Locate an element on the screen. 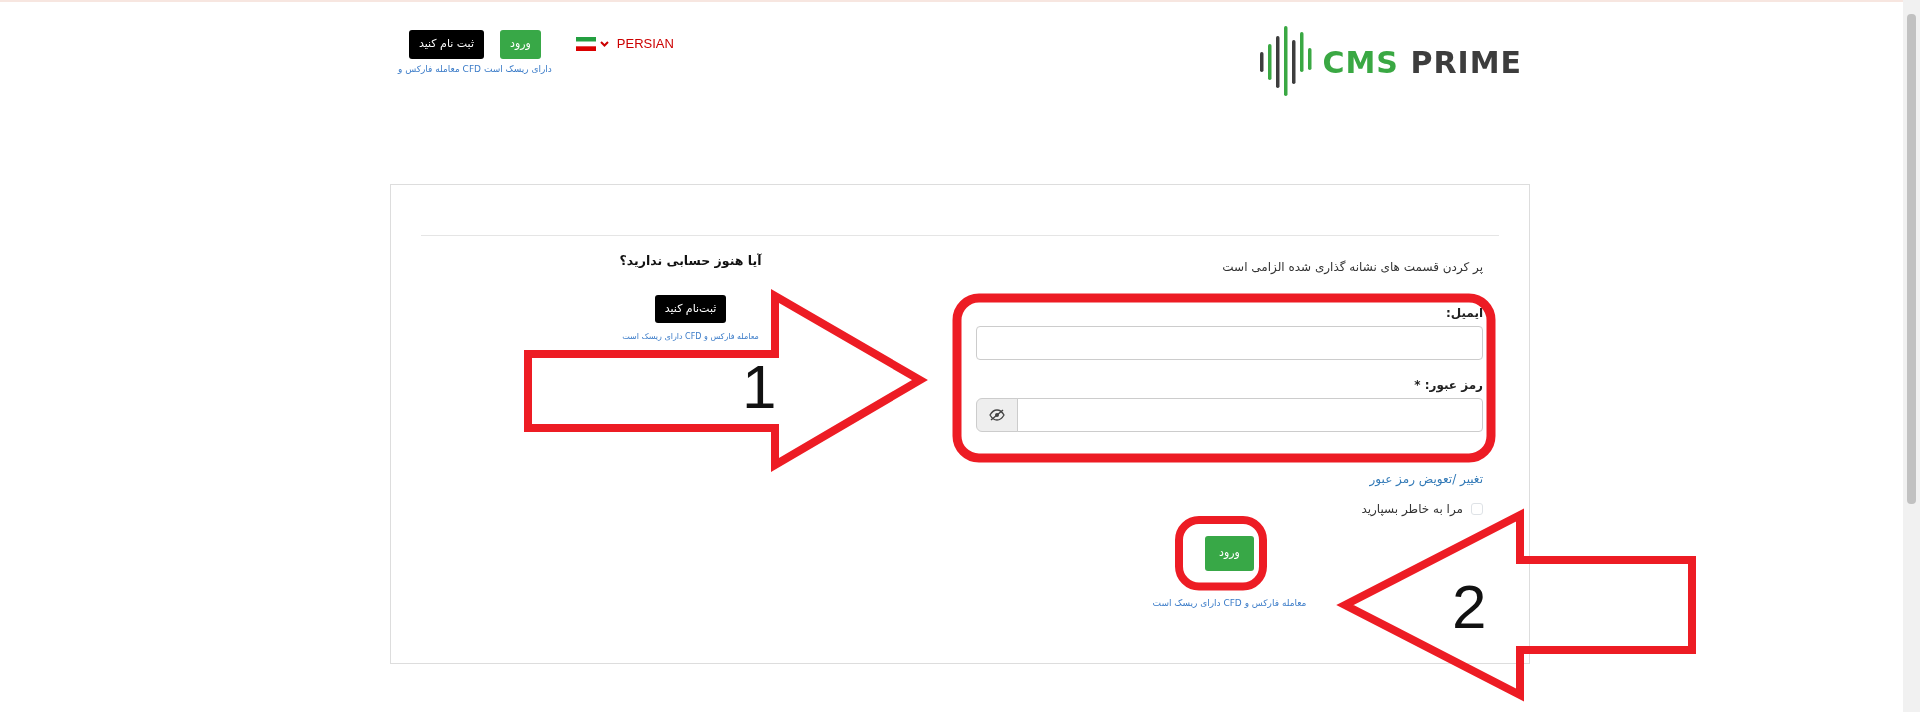 The width and height of the screenshot is (1920, 712). step-number: 2 is located at coordinates (1469, 606).